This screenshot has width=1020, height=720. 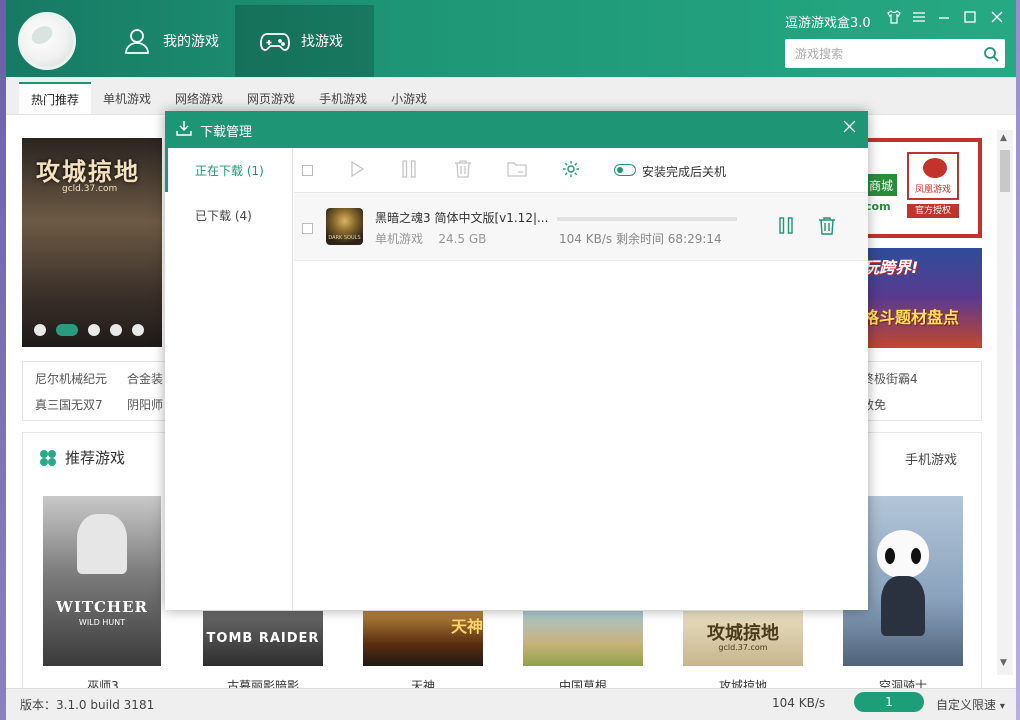 I want to click on game-cover-gcld: 攻城掠地 gcld.37.com, so click(x=743, y=638).